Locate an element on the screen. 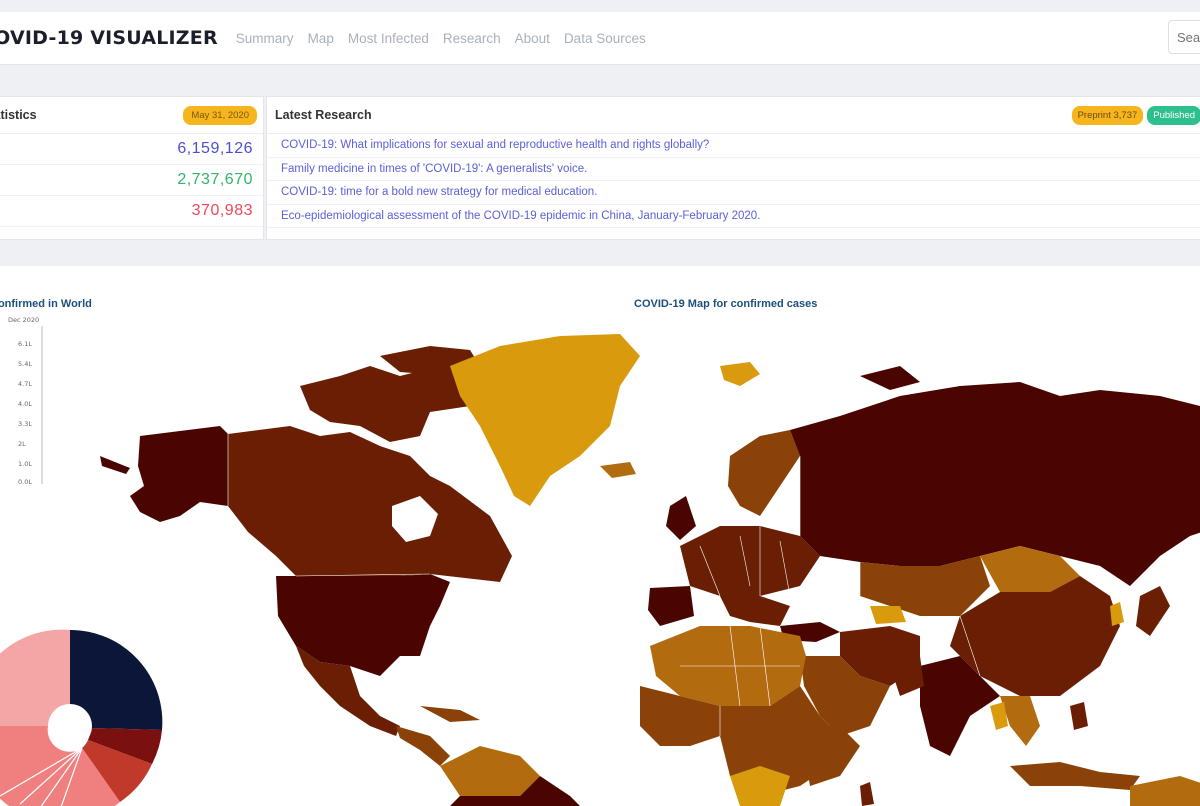  axis-tick: 5.4L is located at coordinates (25, 364).